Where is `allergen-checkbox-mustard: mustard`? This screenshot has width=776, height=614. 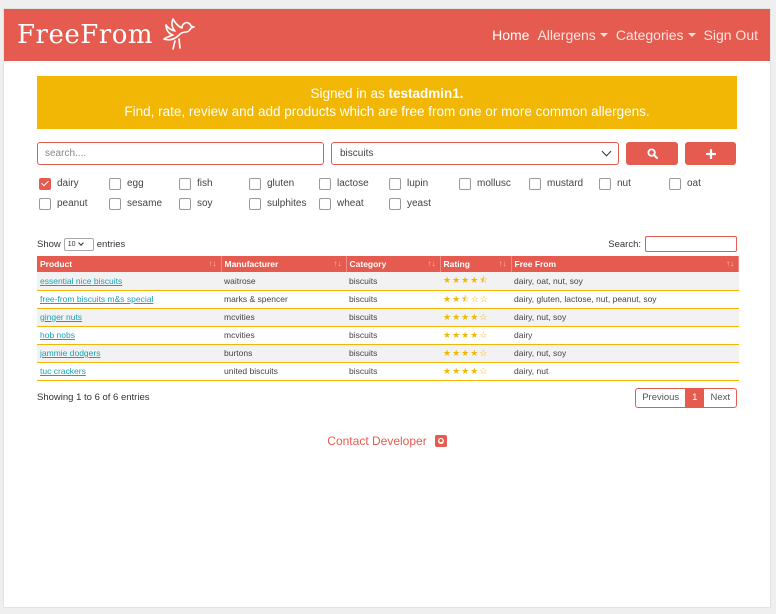
allergen-checkbox-mustard: mustard is located at coordinates (564, 183).